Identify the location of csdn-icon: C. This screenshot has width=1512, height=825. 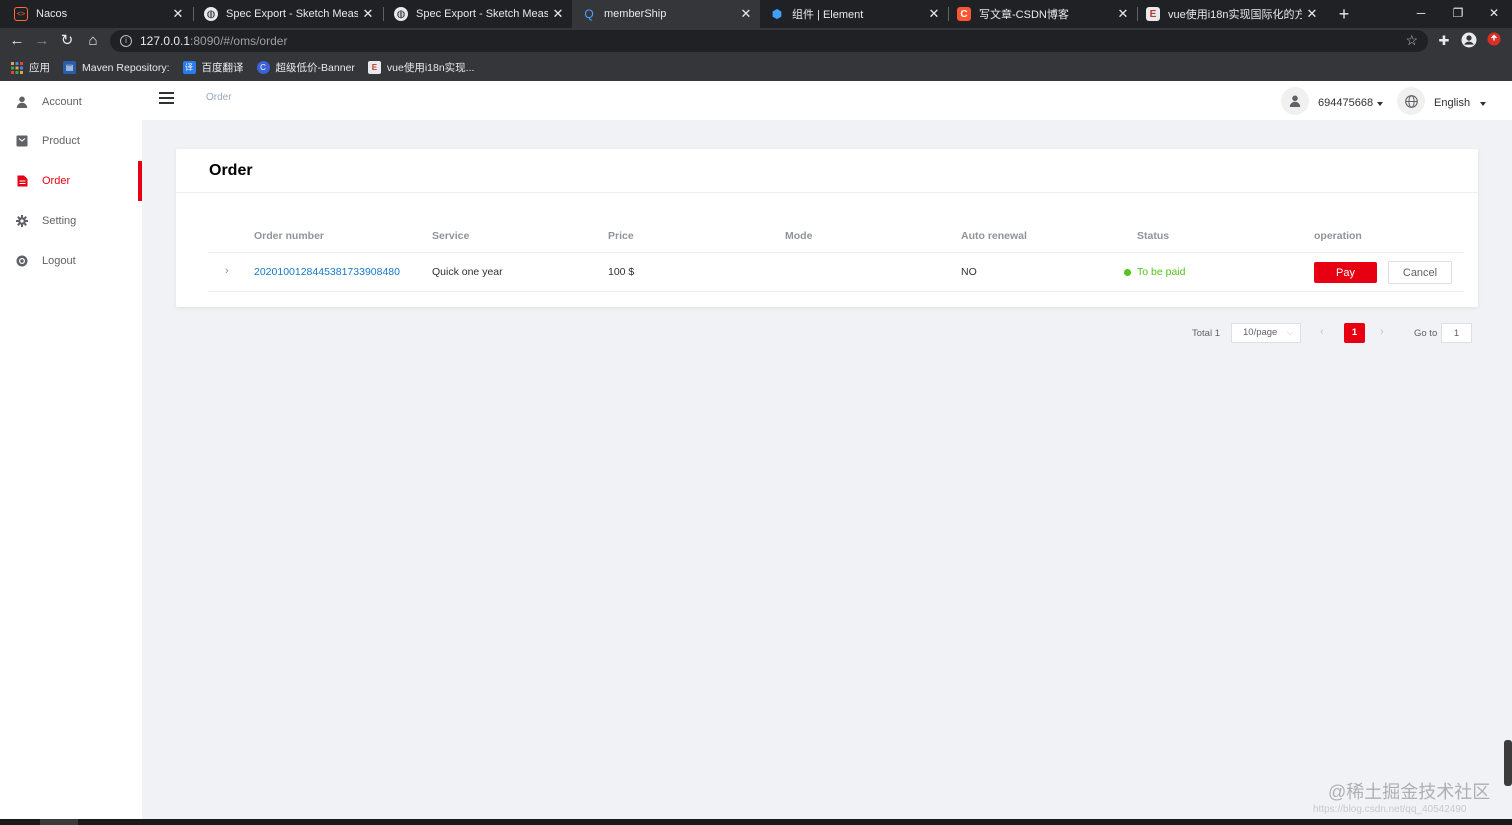
(964, 14).